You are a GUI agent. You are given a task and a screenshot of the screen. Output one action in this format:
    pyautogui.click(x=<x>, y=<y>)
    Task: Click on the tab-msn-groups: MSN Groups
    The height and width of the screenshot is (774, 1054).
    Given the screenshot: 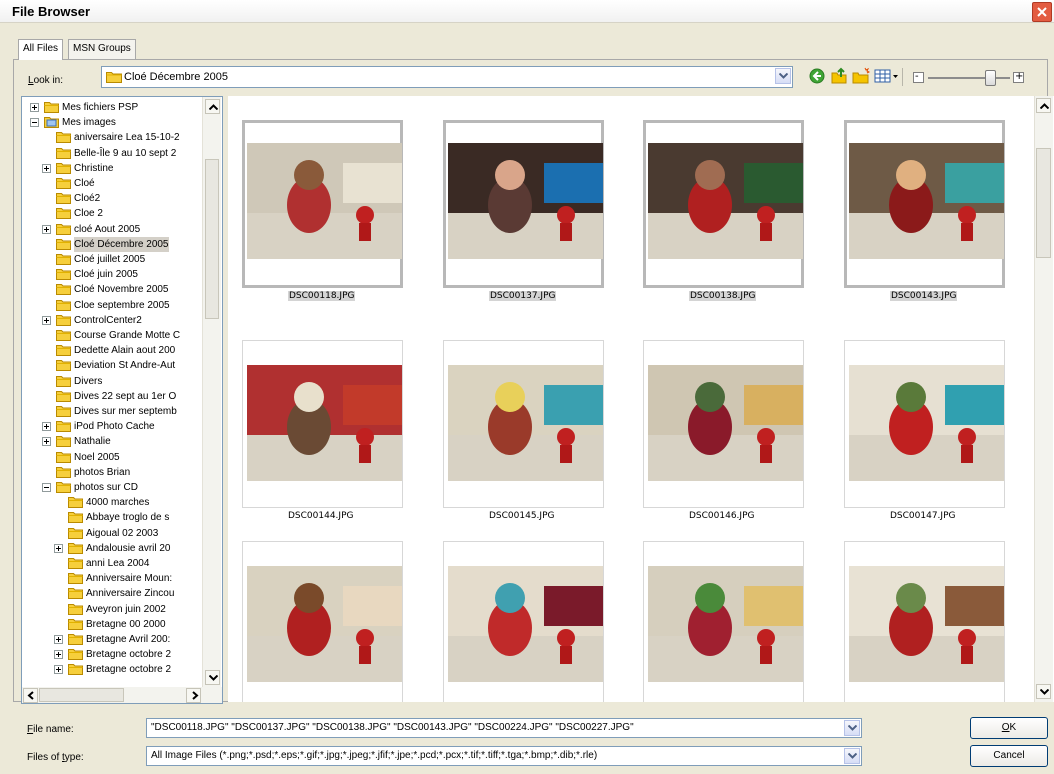 What is the action you would take?
    pyautogui.click(x=102, y=49)
    